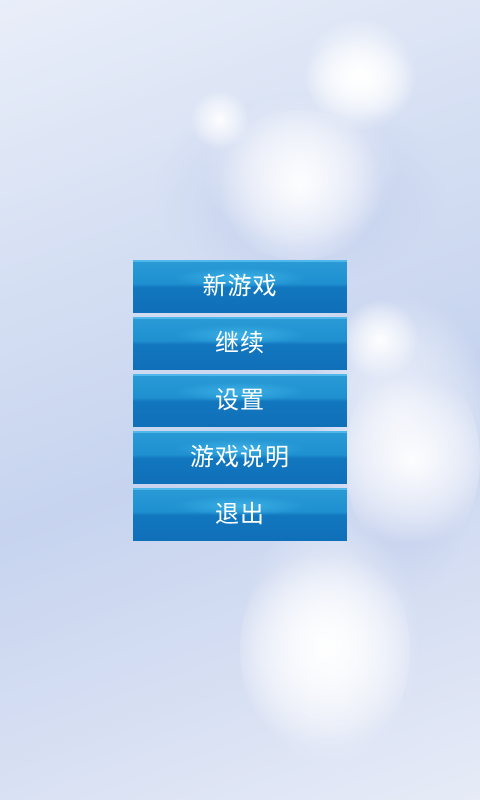  I want to click on exit-button: 退出, so click(240, 514).